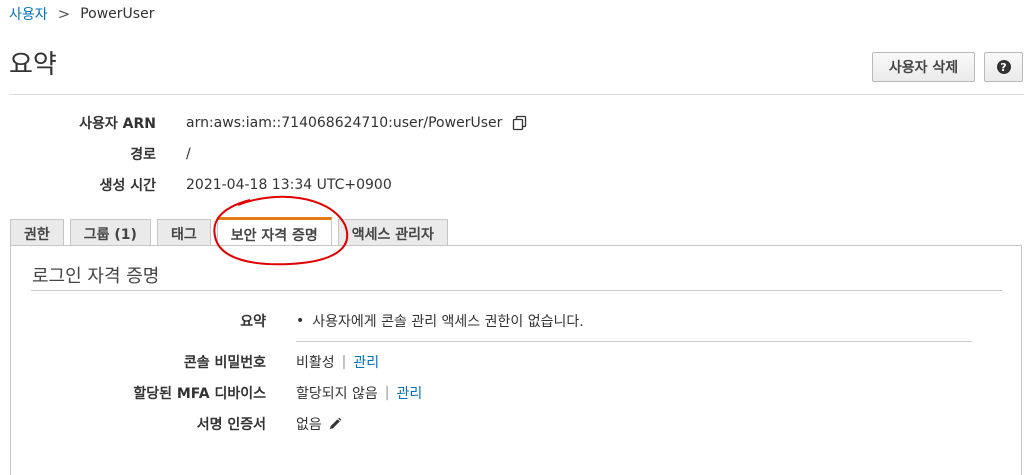 The width and height of the screenshot is (1034, 475). I want to click on help-button: ?, so click(1003, 67).